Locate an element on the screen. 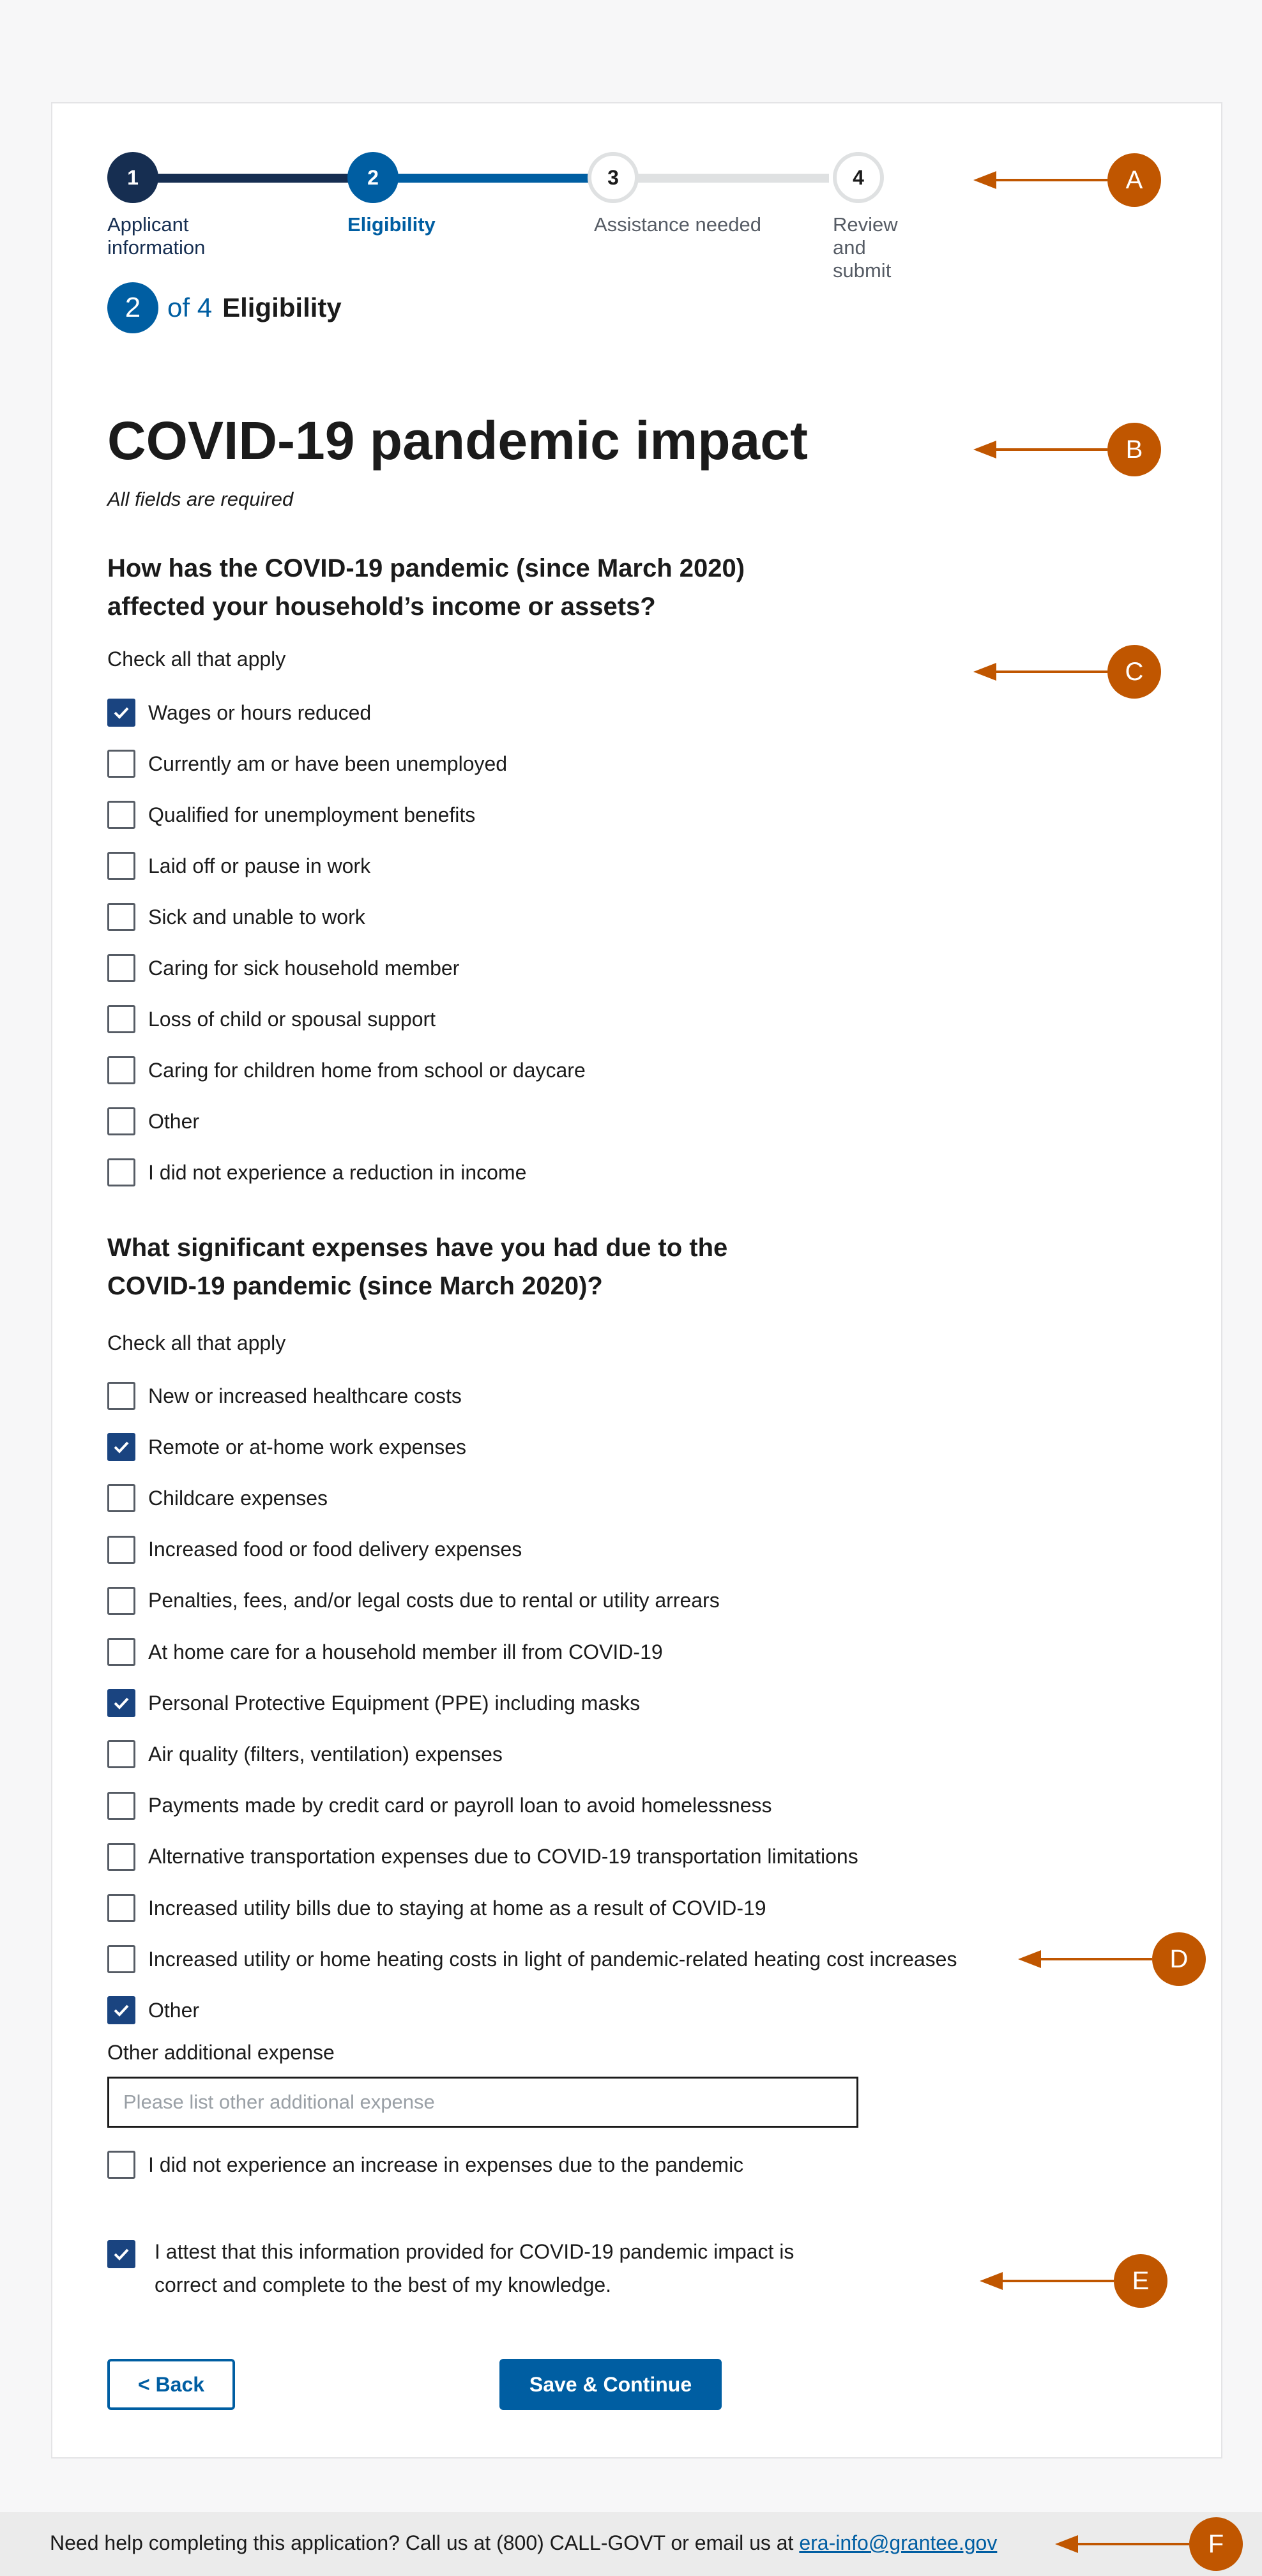  footer-email-link: era-info@grantee.gov is located at coordinates (898, 2542).